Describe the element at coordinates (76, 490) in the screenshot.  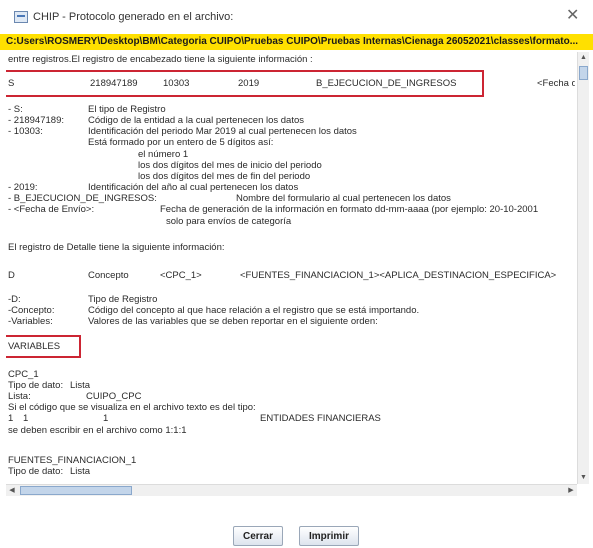
I see `horizontal-scroll-thumb` at that location.